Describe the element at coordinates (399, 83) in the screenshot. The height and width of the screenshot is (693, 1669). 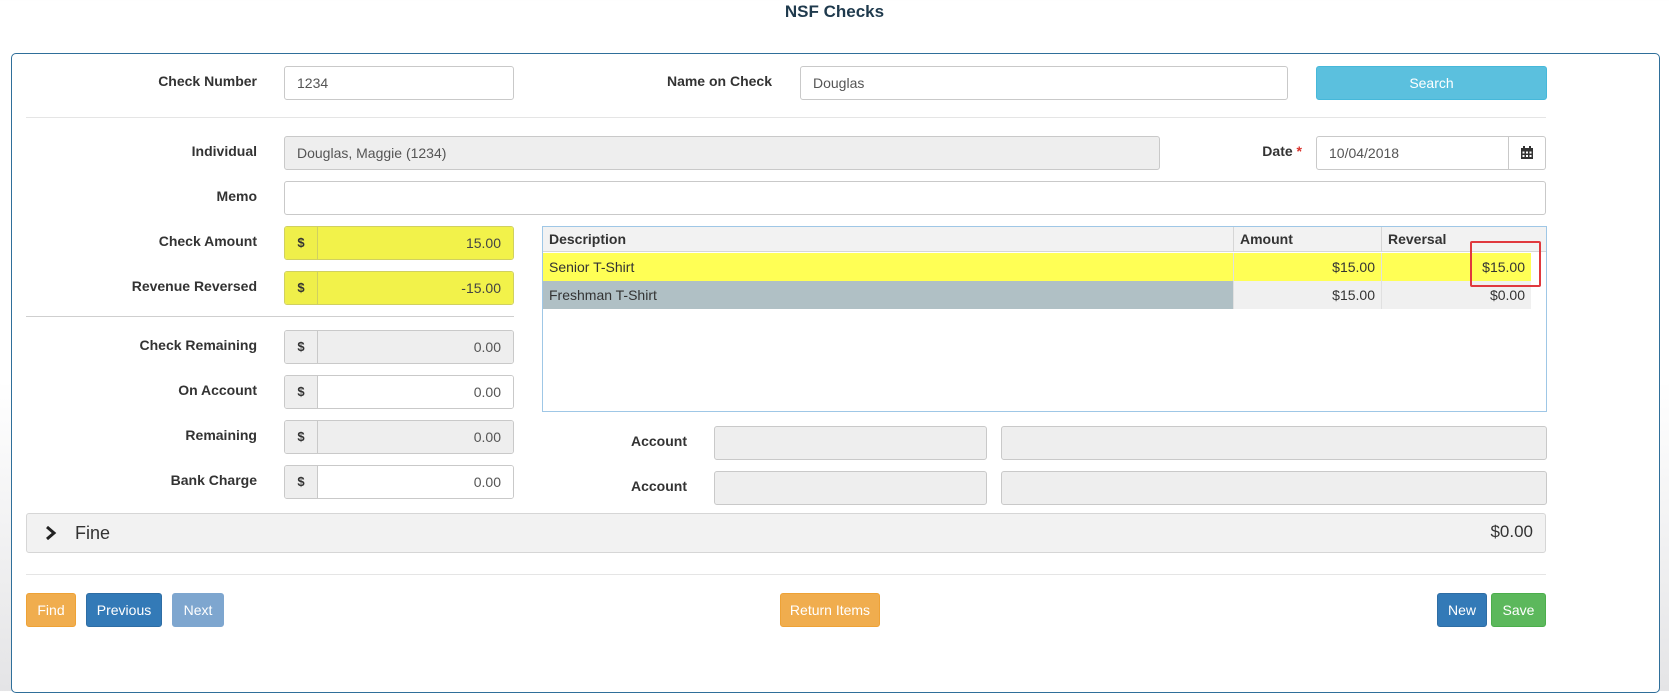
I see `check-number-input: 1234` at that location.